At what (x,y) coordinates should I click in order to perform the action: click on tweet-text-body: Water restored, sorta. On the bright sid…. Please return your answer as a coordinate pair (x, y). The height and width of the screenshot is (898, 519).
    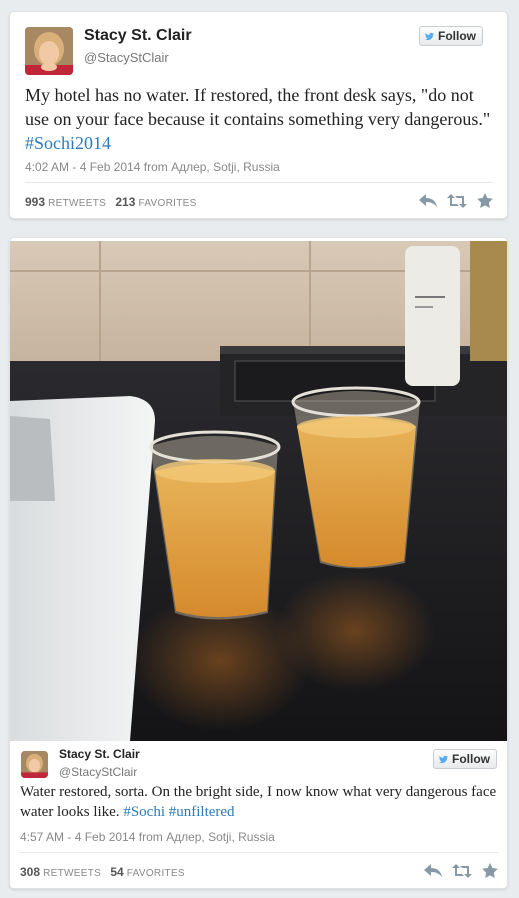
    Looking at the image, I should click on (258, 802).